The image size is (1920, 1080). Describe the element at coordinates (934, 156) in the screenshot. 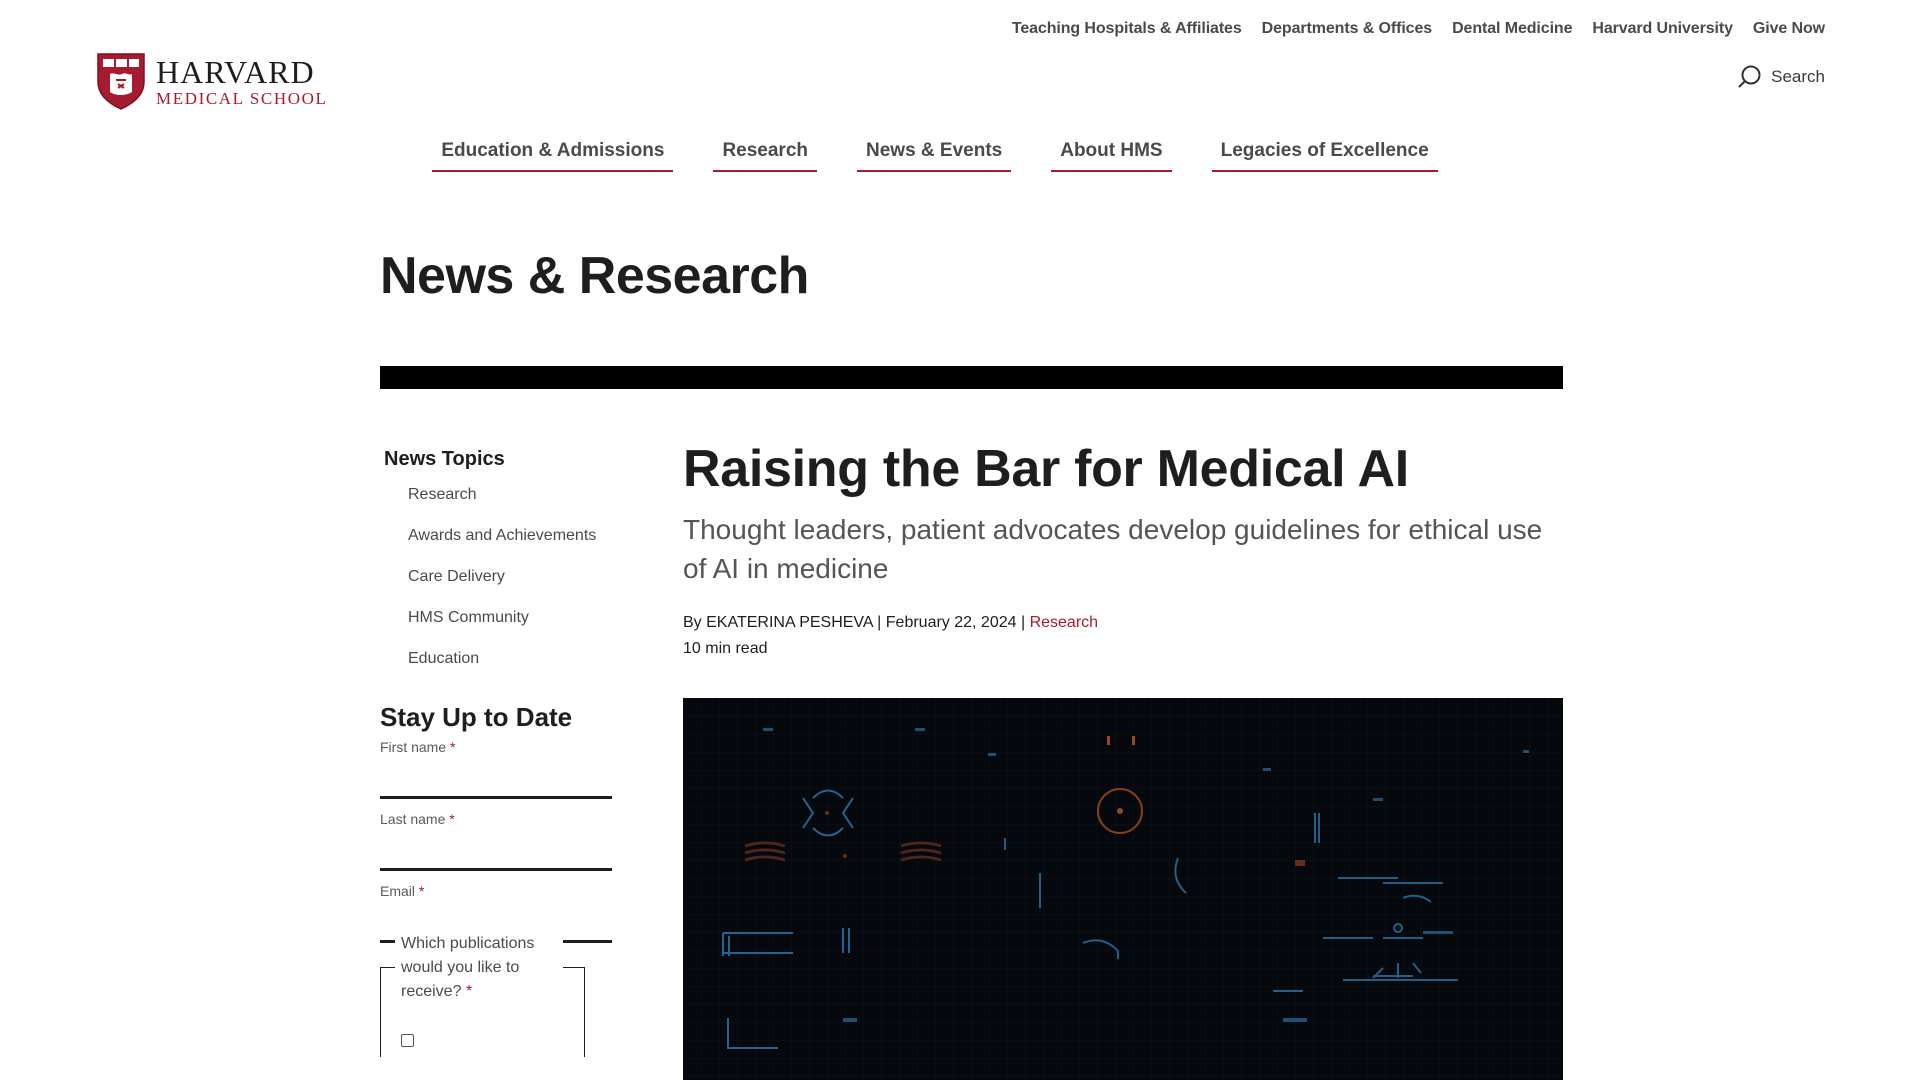

I see `nav-news-events: News & Events` at that location.